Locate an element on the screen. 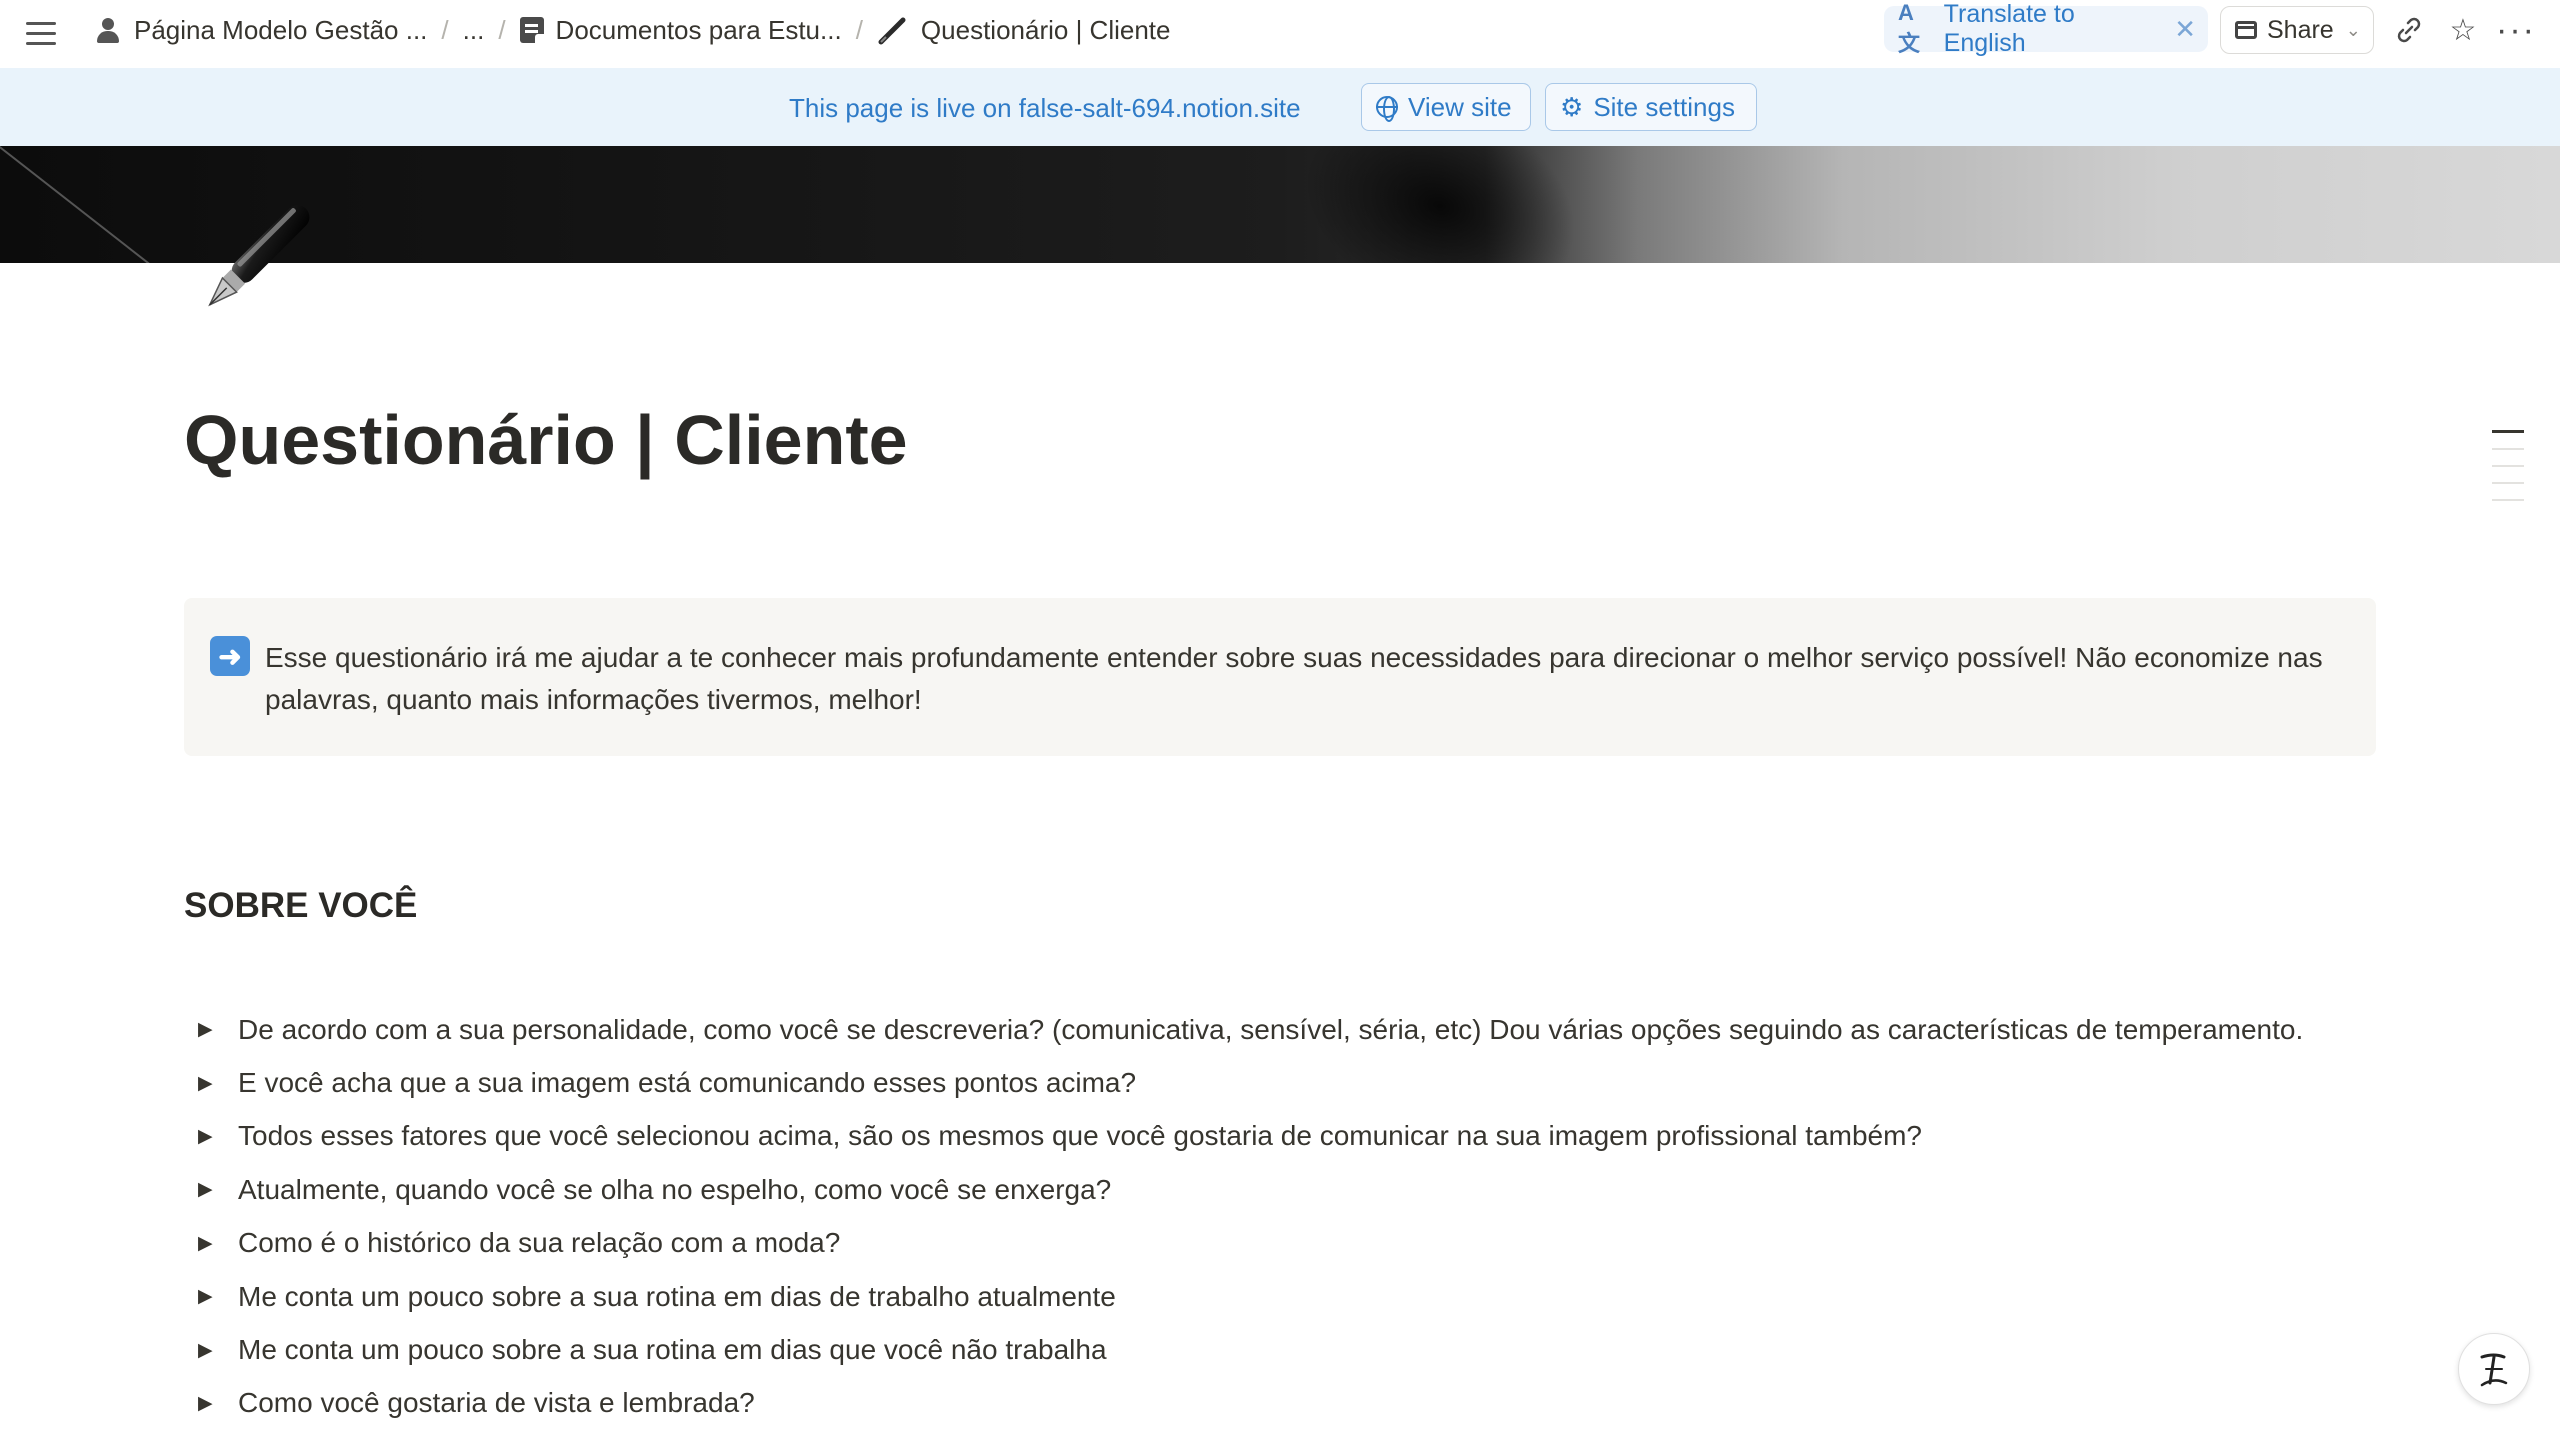 This screenshot has height=1434, width=2560. star-icon: ☆ is located at coordinates (2463, 30).